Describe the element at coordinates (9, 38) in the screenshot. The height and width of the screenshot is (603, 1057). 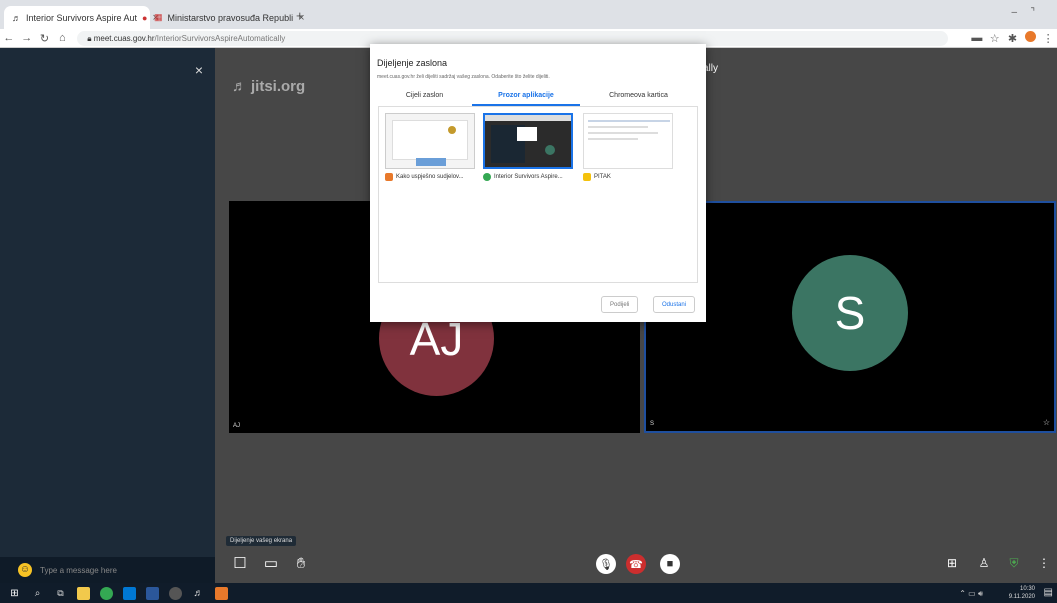
I see `back-icon: ←` at that location.